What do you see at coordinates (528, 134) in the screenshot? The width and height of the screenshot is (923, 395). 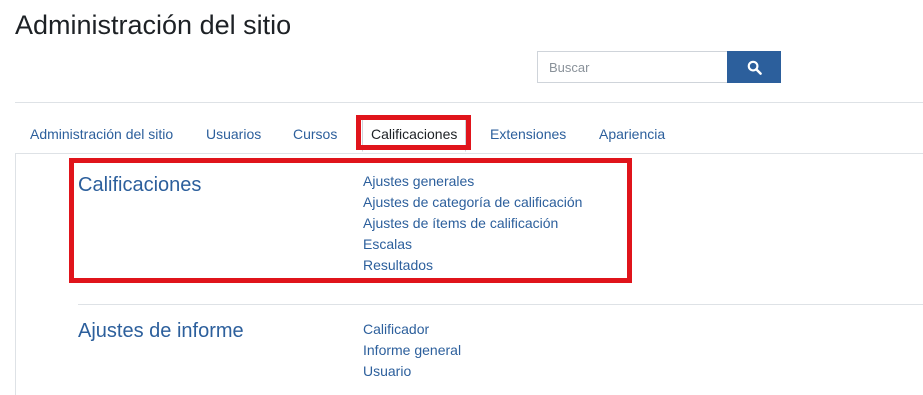 I see `tab-extensiones: Extensiones` at bounding box center [528, 134].